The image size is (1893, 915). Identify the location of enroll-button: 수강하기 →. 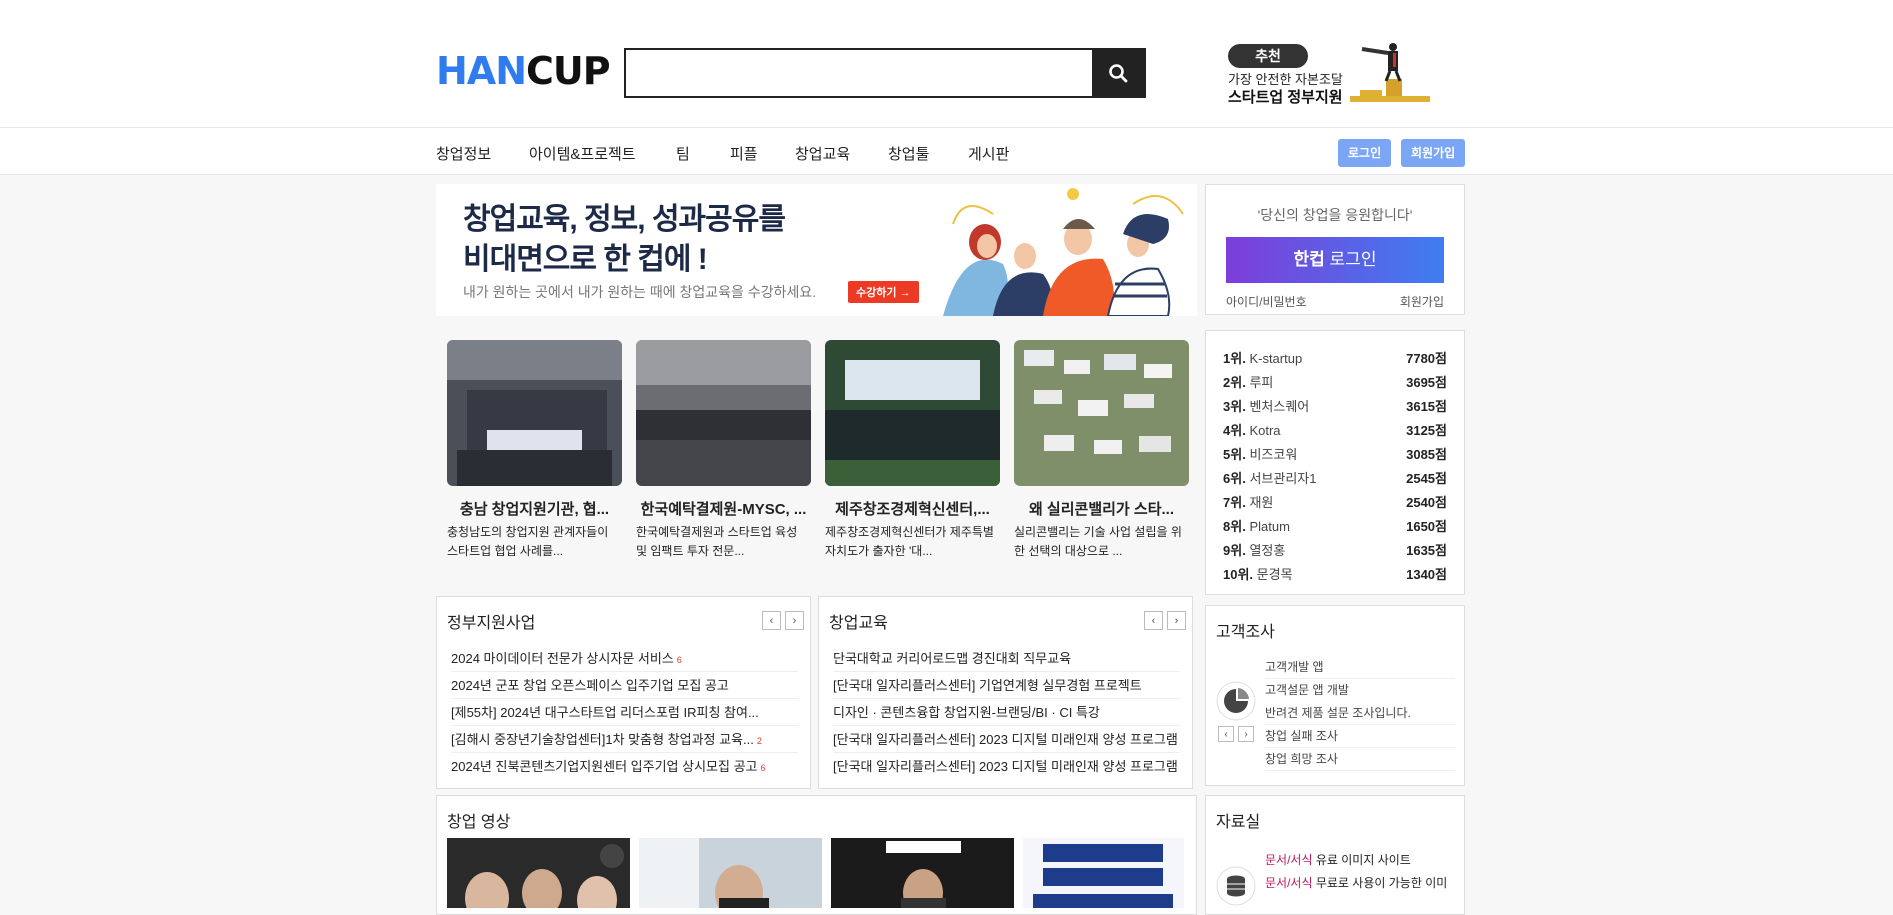
(883, 292).